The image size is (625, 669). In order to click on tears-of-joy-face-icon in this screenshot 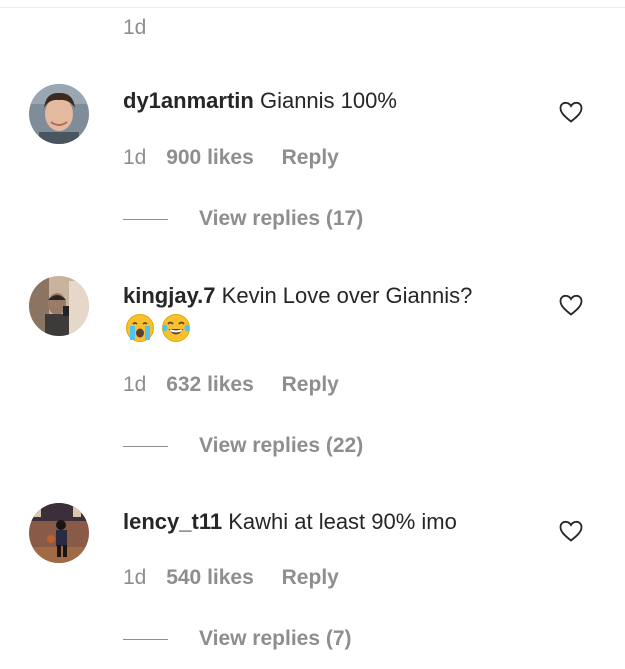, I will do `click(176, 328)`.